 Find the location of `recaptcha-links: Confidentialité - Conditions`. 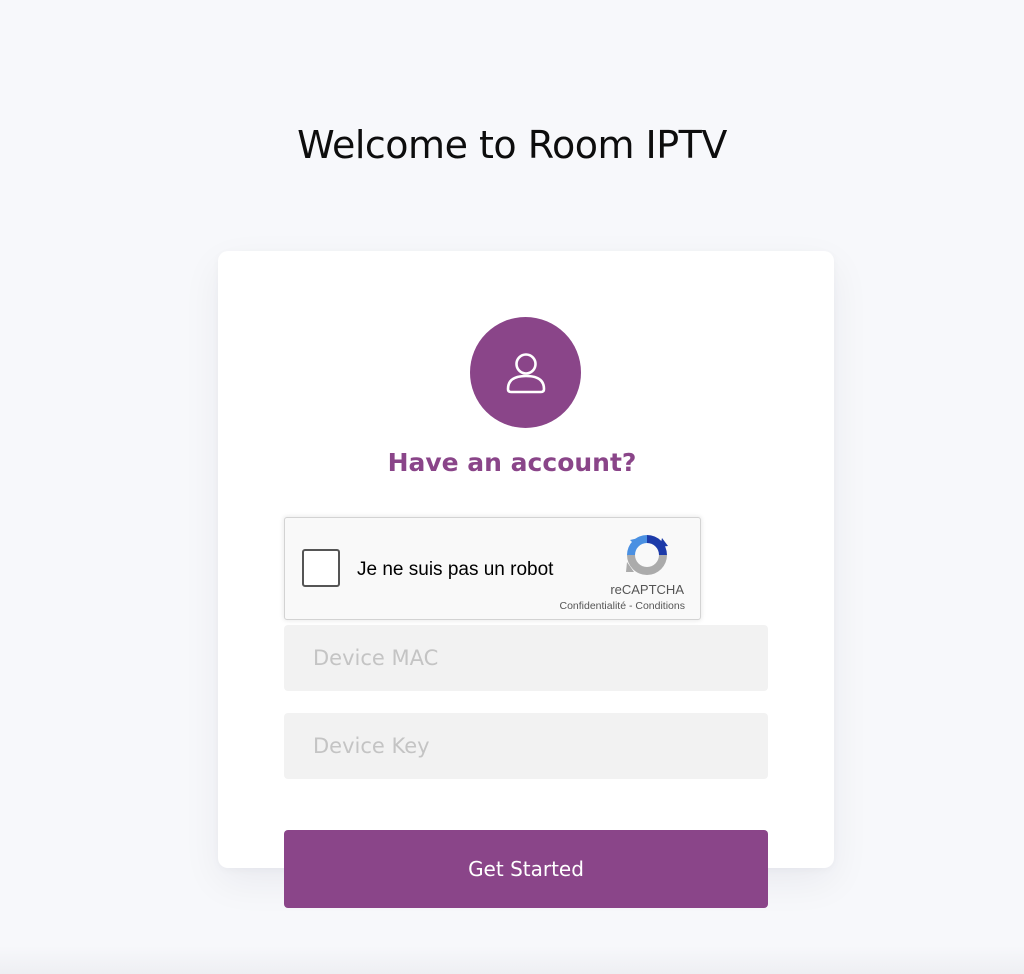

recaptcha-links: Confidentialité - Conditions is located at coordinates (622, 606).